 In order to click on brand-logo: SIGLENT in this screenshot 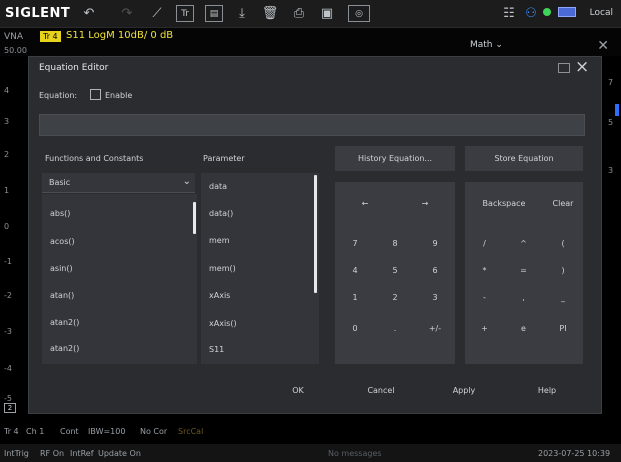, I will do `click(38, 13)`.